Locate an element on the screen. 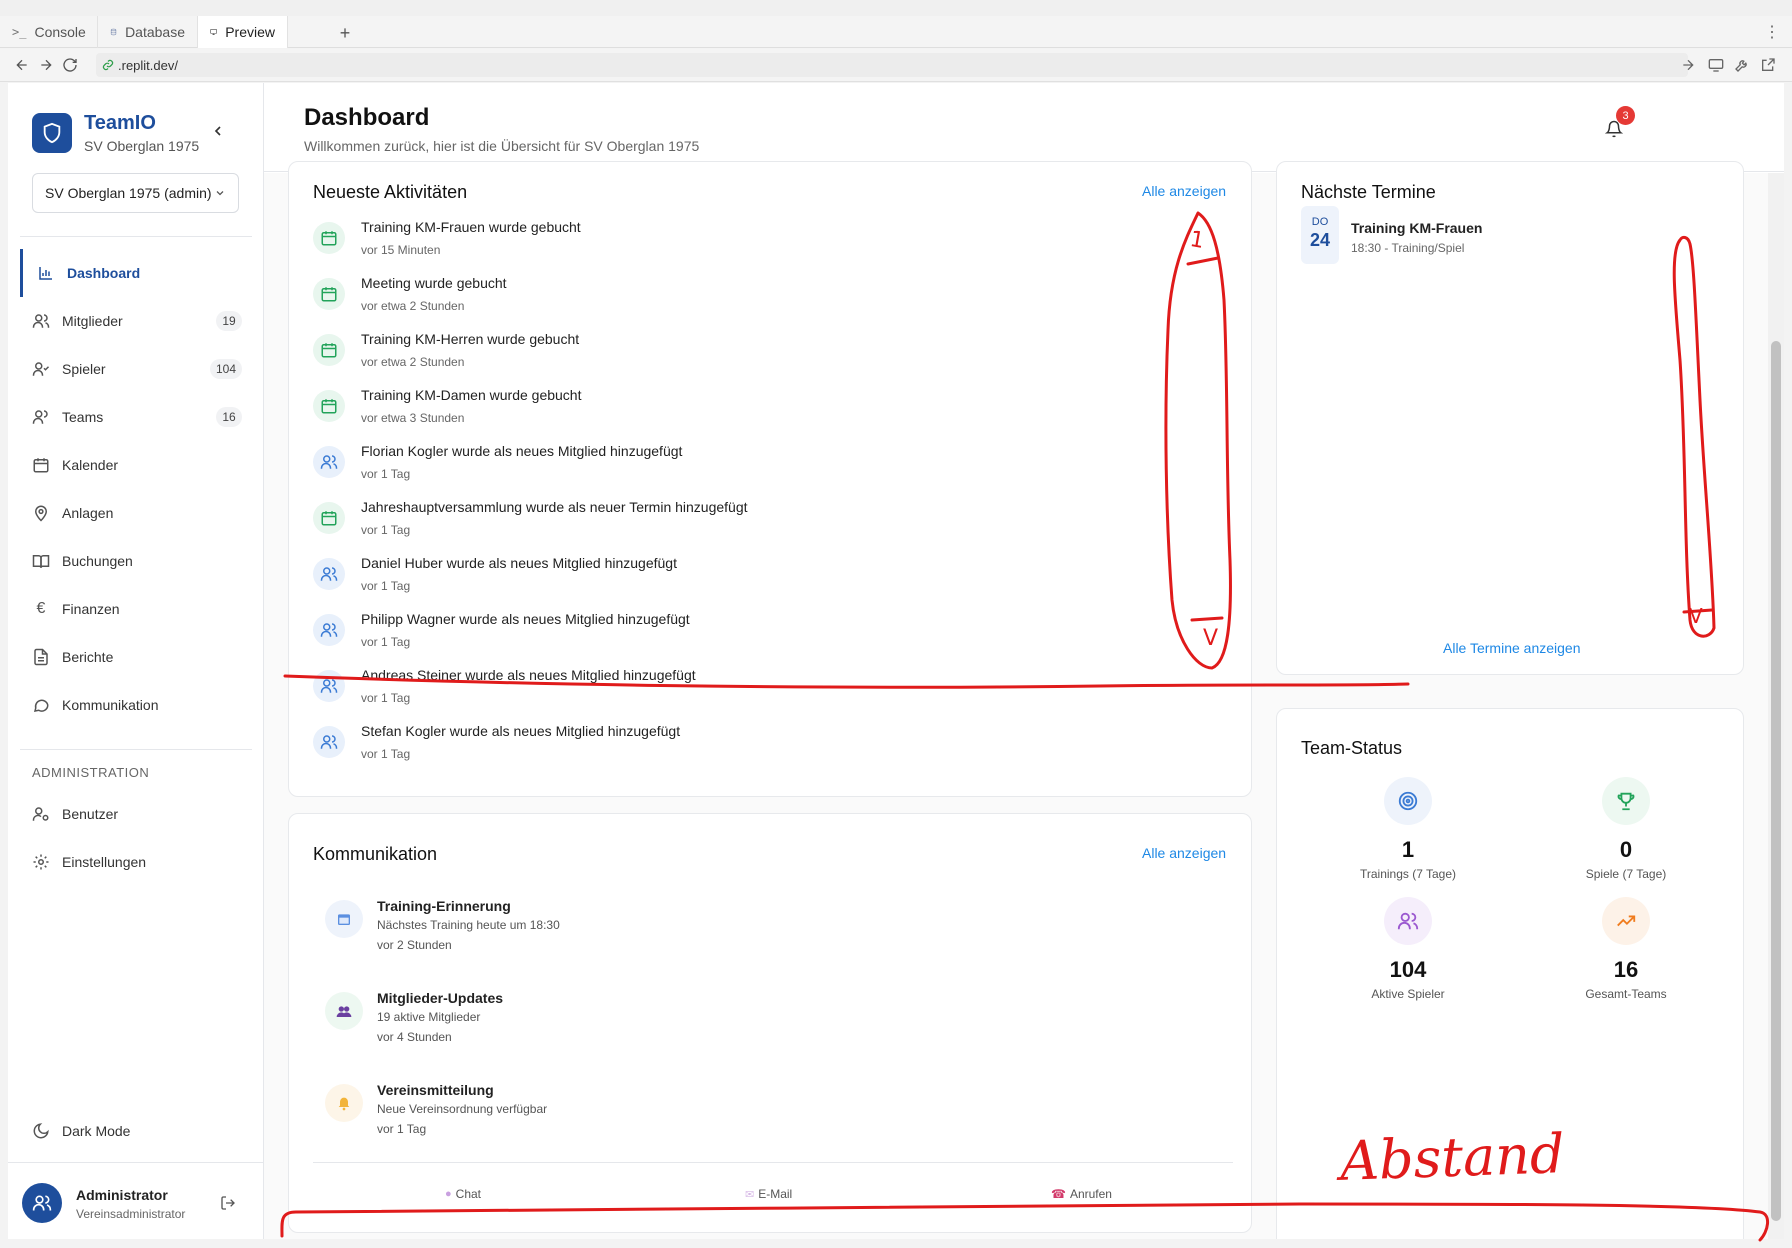 The width and height of the screenshot is (1792, 1248). tab-preview: Preview is located at coordinates (243, 32).